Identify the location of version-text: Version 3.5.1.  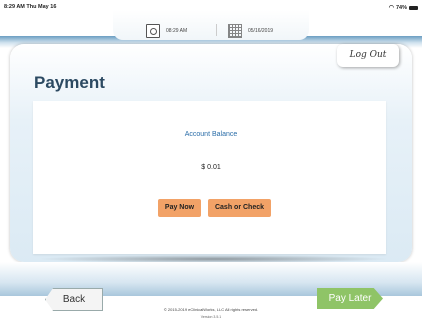
(211, 317).